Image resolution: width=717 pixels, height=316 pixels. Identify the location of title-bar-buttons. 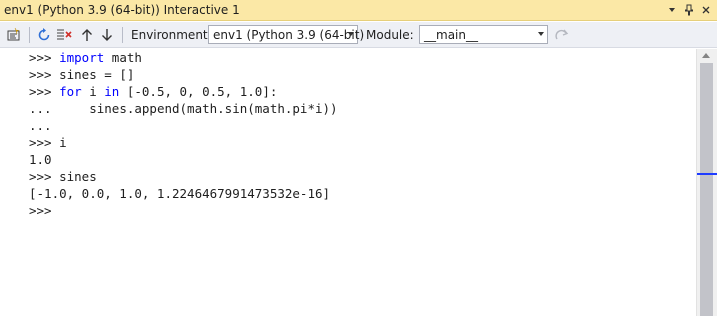
(689, 10).